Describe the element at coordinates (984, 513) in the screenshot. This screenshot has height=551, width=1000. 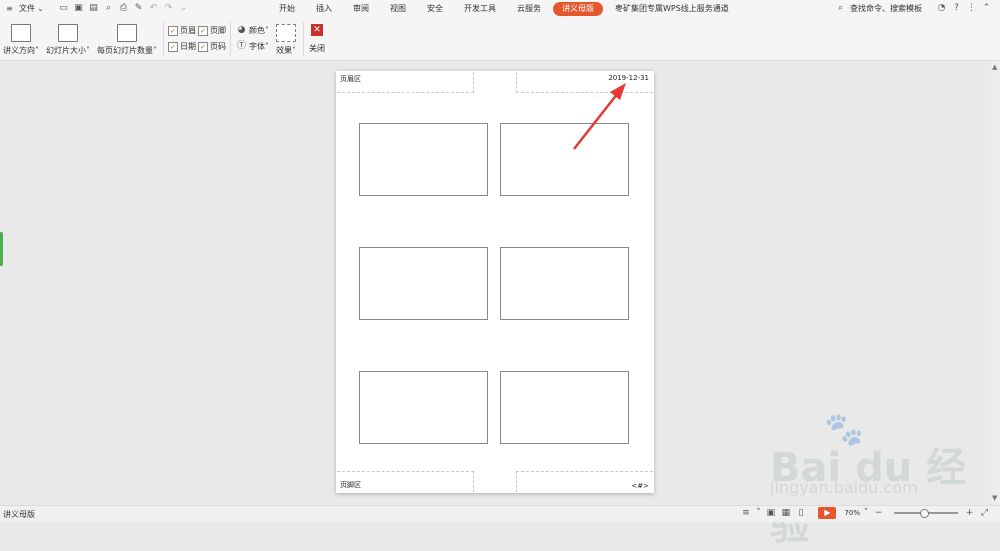
I see `fit-window-icon: ⤢` at that location.